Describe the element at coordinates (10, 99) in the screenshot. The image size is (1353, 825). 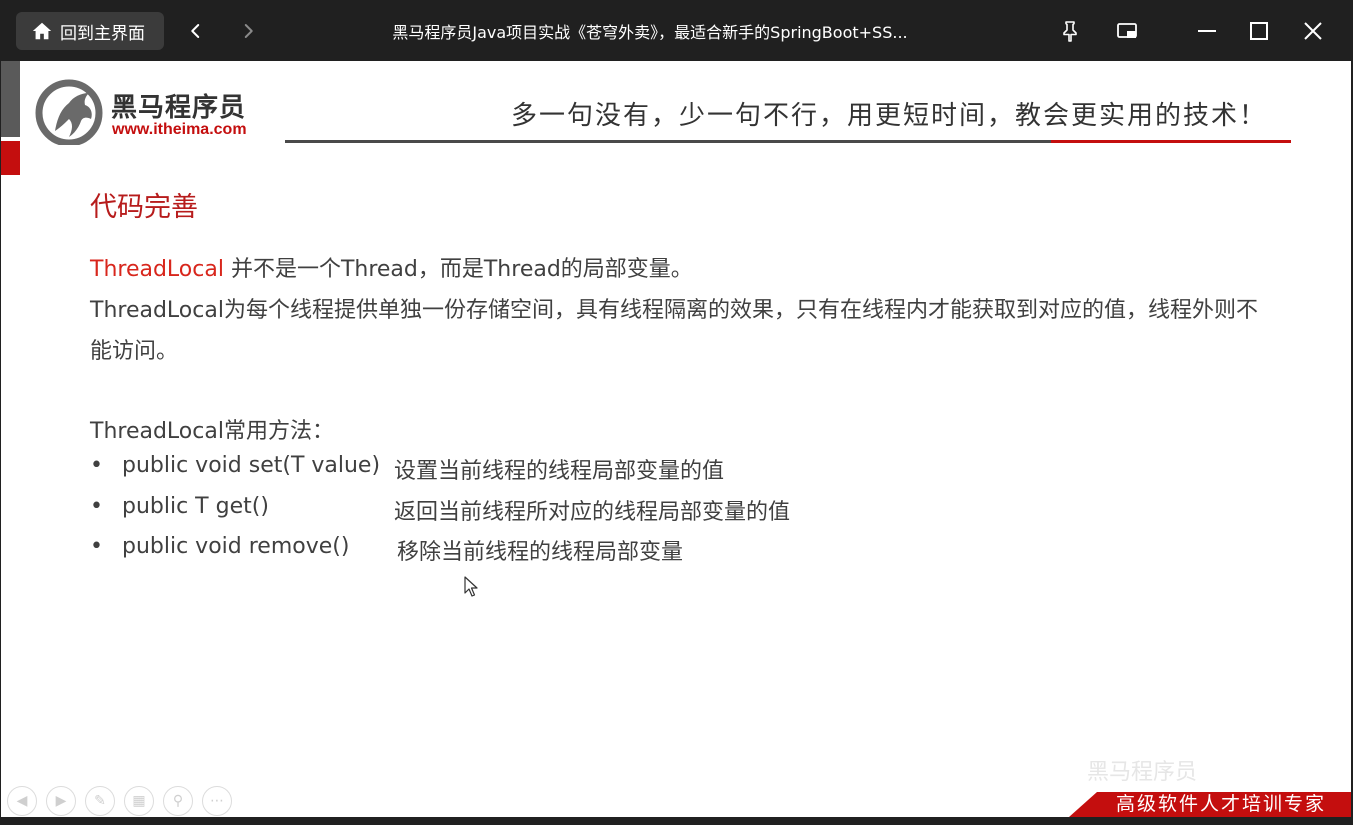
I see `side-accent-dark` at that location.